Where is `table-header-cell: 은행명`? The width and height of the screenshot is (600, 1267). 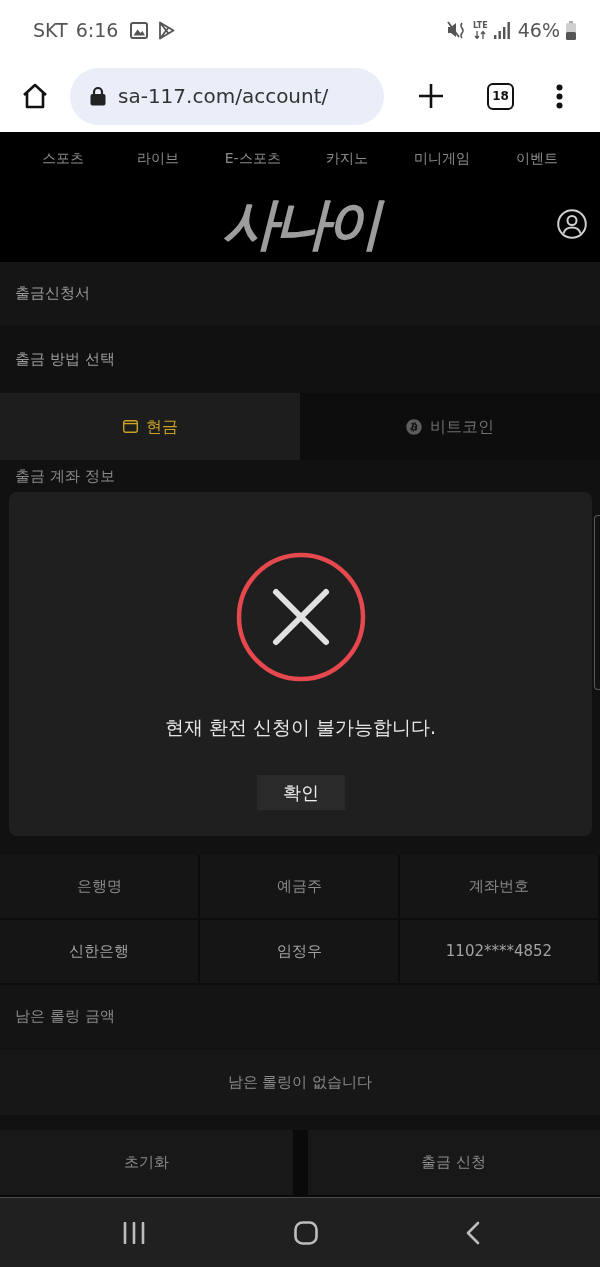 table-header-cell: 은행명 is located at coordinates (100, 887).